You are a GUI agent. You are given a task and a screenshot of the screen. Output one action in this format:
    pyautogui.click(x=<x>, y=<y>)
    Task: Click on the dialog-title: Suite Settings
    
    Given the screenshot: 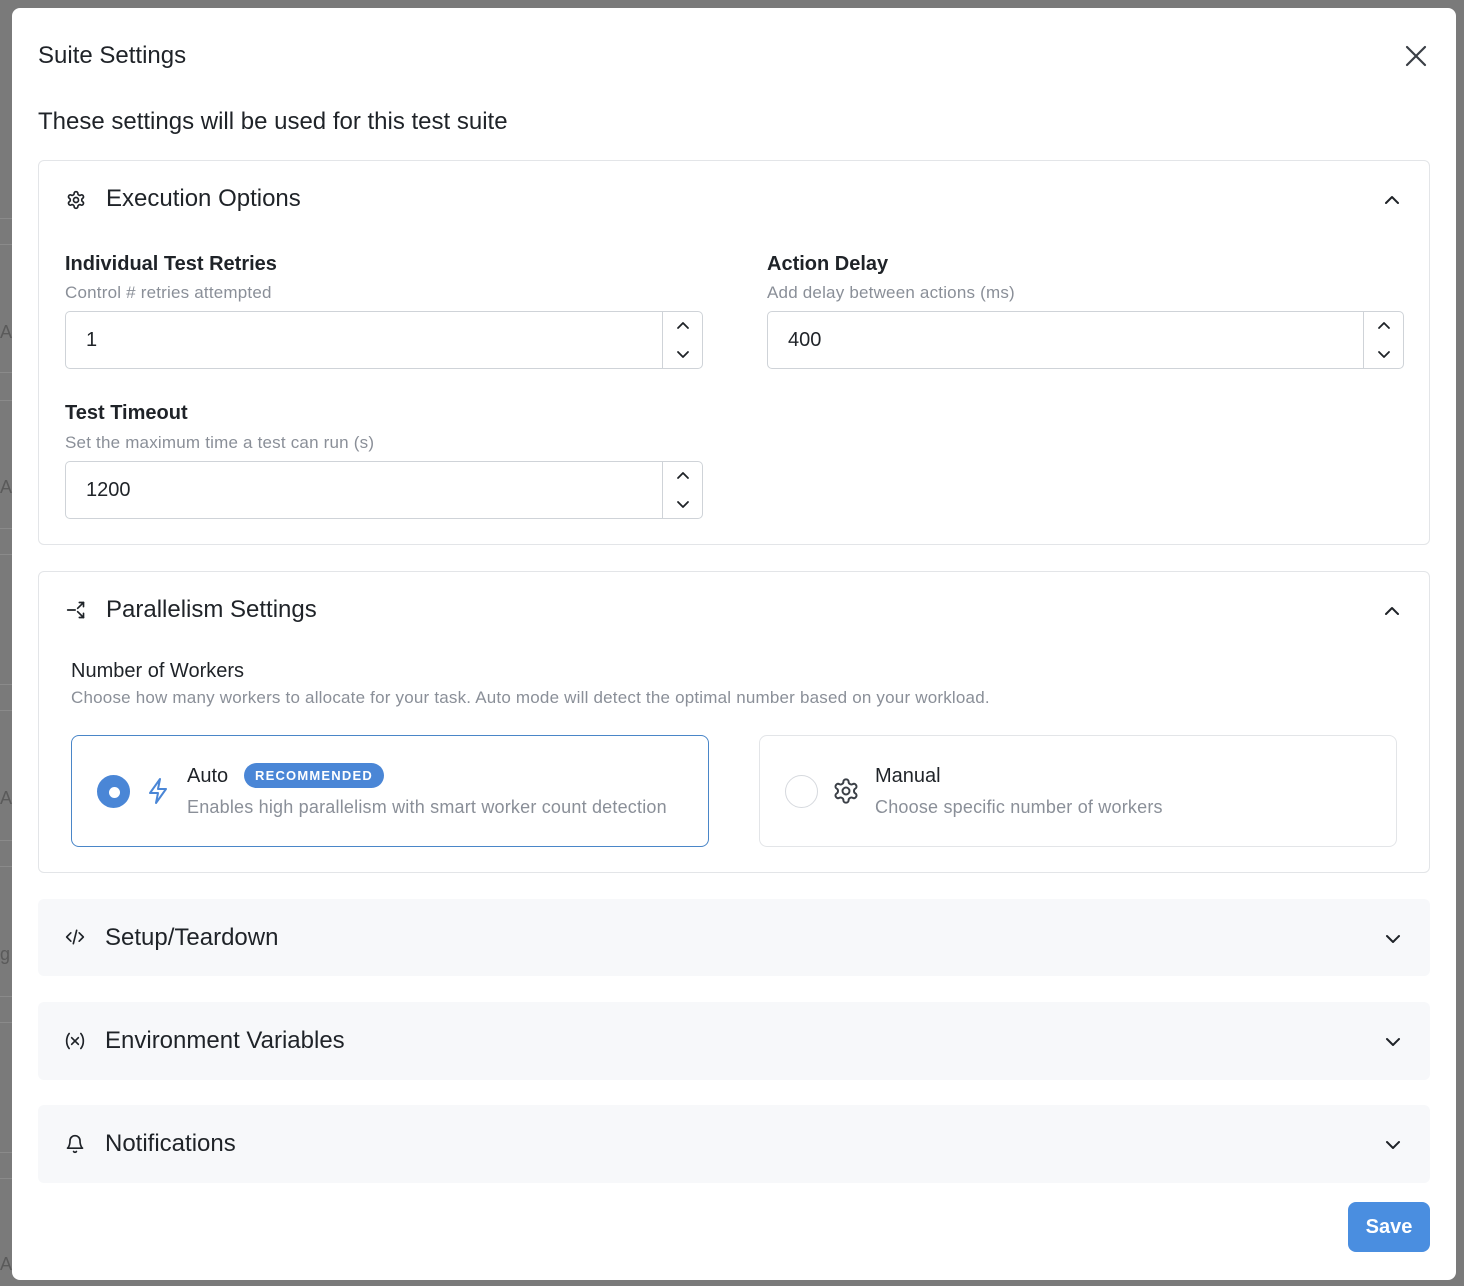 What is the action you would take?
    pyautogui.click(x=112, y=55)
    